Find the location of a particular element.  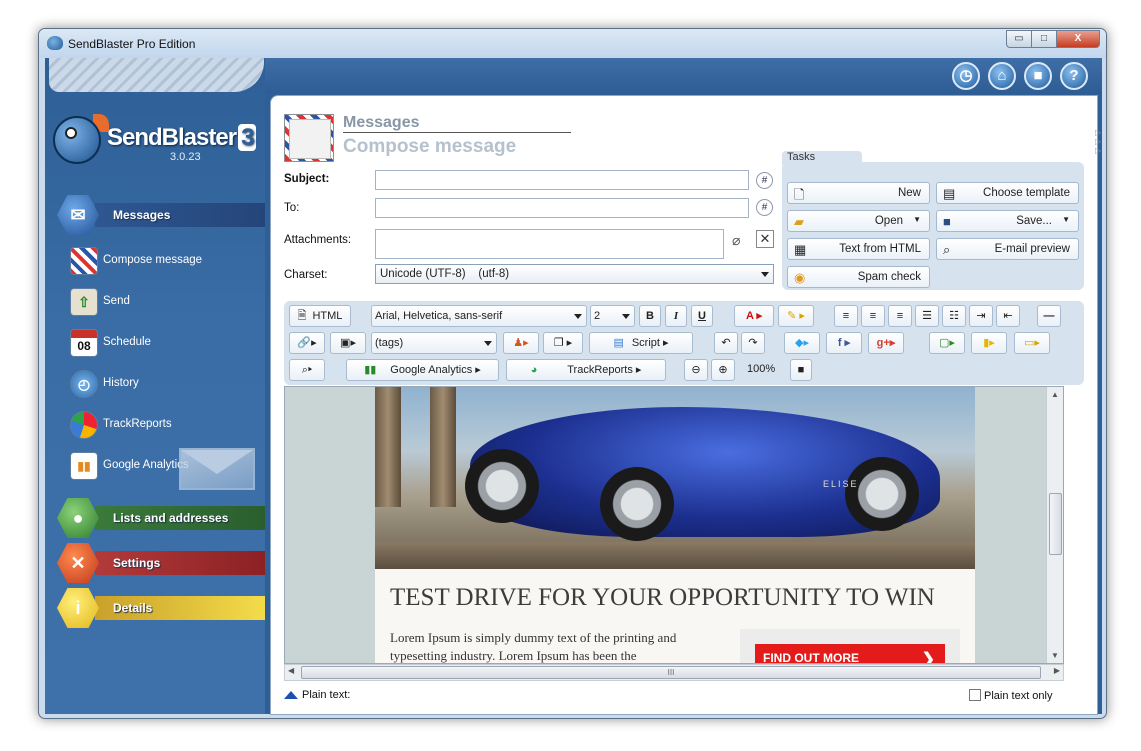

to-tags-button: # is located at coordinates (764, 207).